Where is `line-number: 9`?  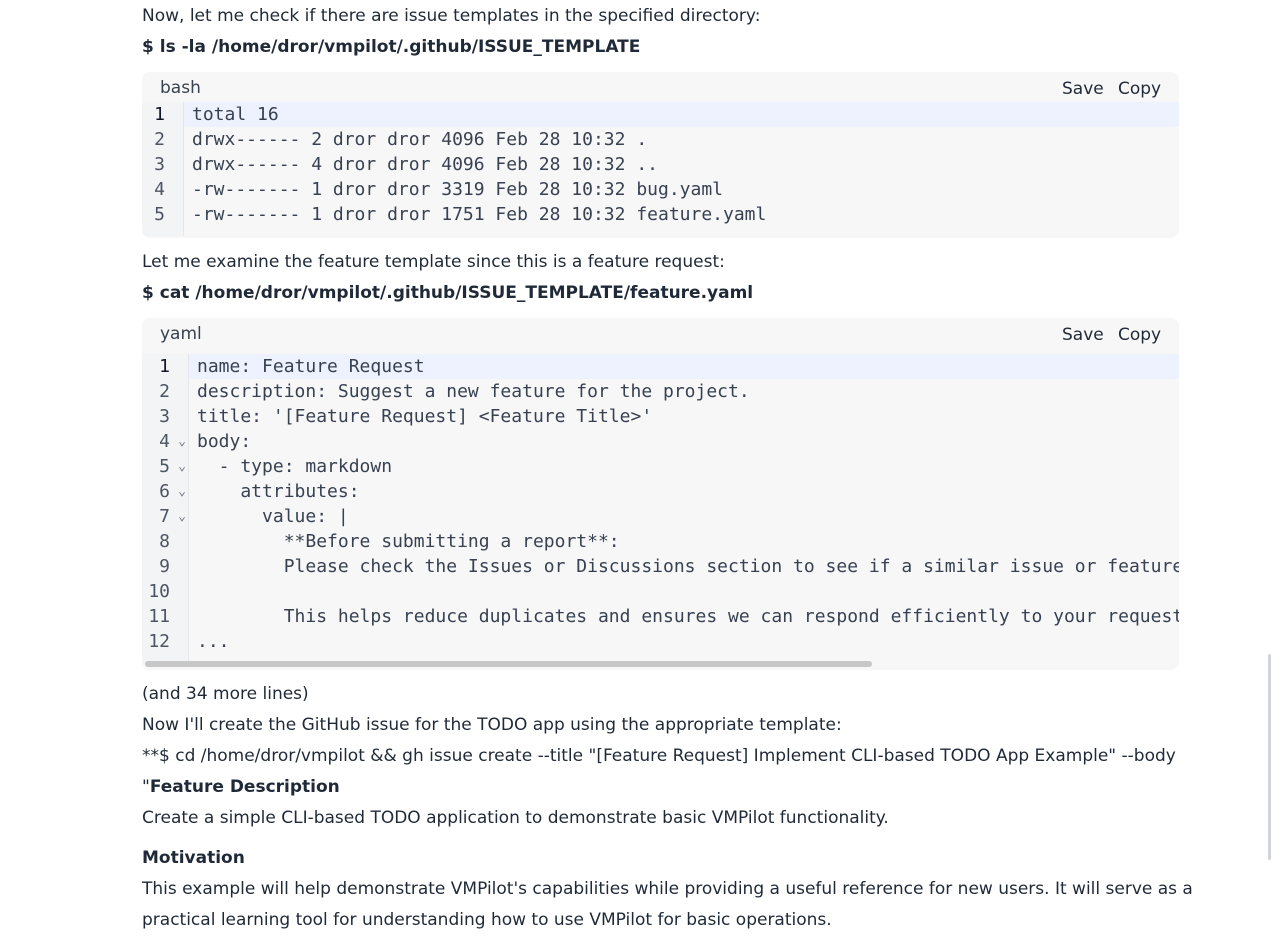
line-number: 9 is located at coordinates (164, 566).